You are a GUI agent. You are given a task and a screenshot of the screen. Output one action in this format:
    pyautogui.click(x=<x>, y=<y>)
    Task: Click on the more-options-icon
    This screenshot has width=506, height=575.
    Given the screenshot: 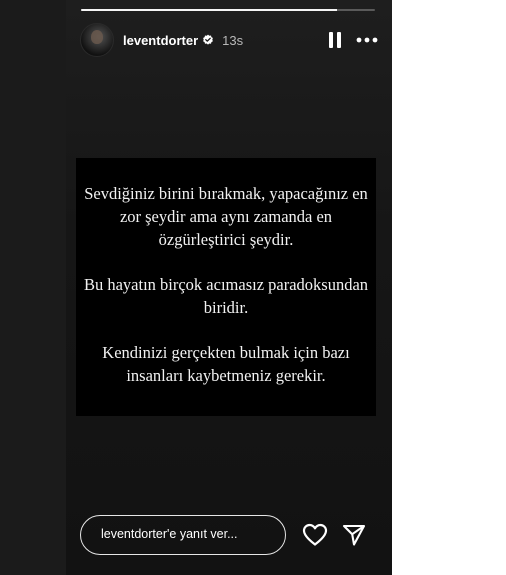 What is the action you would take?
    pyautogui.click(x=367, y=40)
    